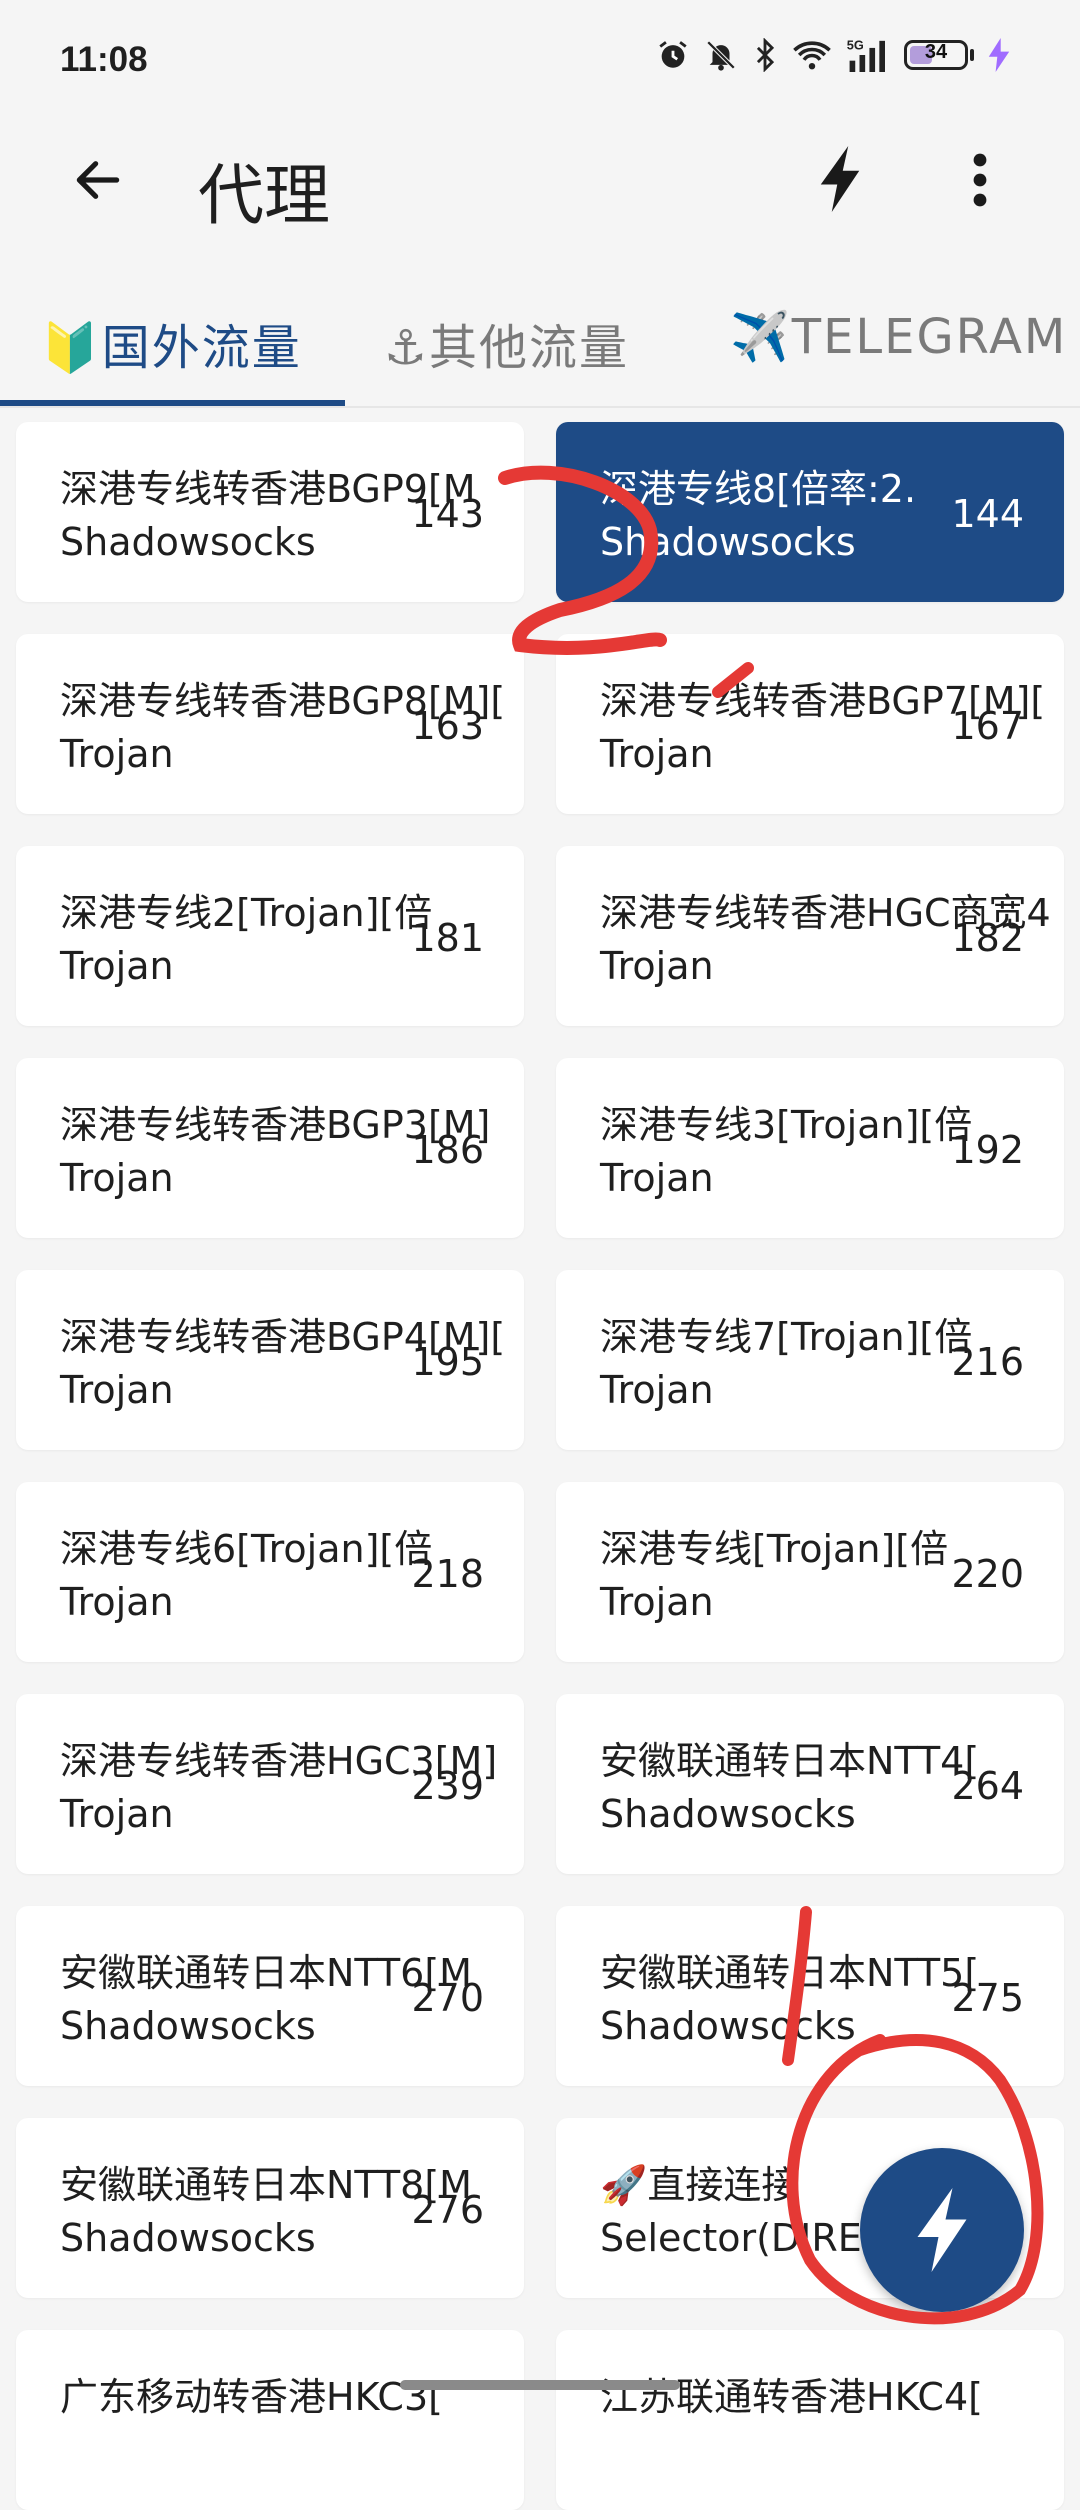 This screenshot has width=1080, height=2510. What do you see at coordinates (999, 55) in the screenshot?
I see `charging-icon` at bounding box center [999, 55].